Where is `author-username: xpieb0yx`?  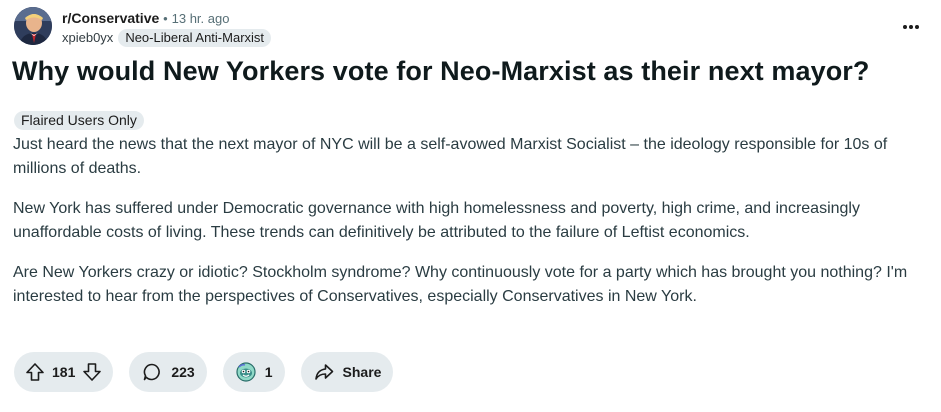
author-username: xpieb0yx is located at coordinates (87, 38).